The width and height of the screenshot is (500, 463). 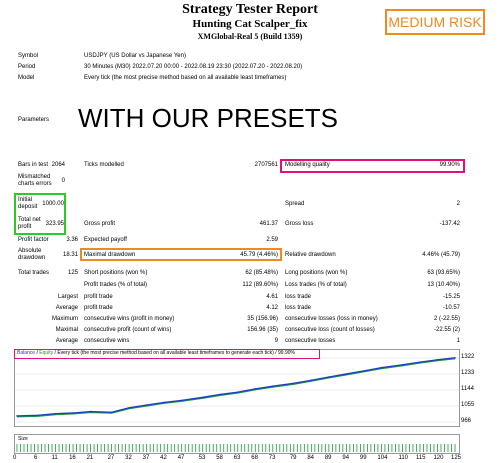 What do you see at coordinates (111, 458) in the screenshot?
I see `x-tick-label: 27` at bounding box center [111, 458].